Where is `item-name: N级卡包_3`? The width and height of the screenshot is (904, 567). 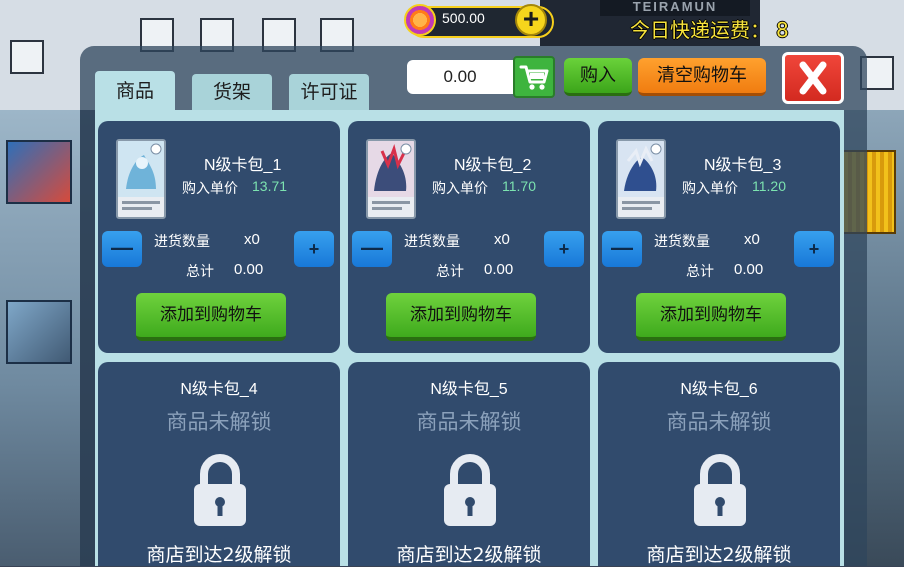
item-name: N级卡包_3 is located at coordinates (743, 165).